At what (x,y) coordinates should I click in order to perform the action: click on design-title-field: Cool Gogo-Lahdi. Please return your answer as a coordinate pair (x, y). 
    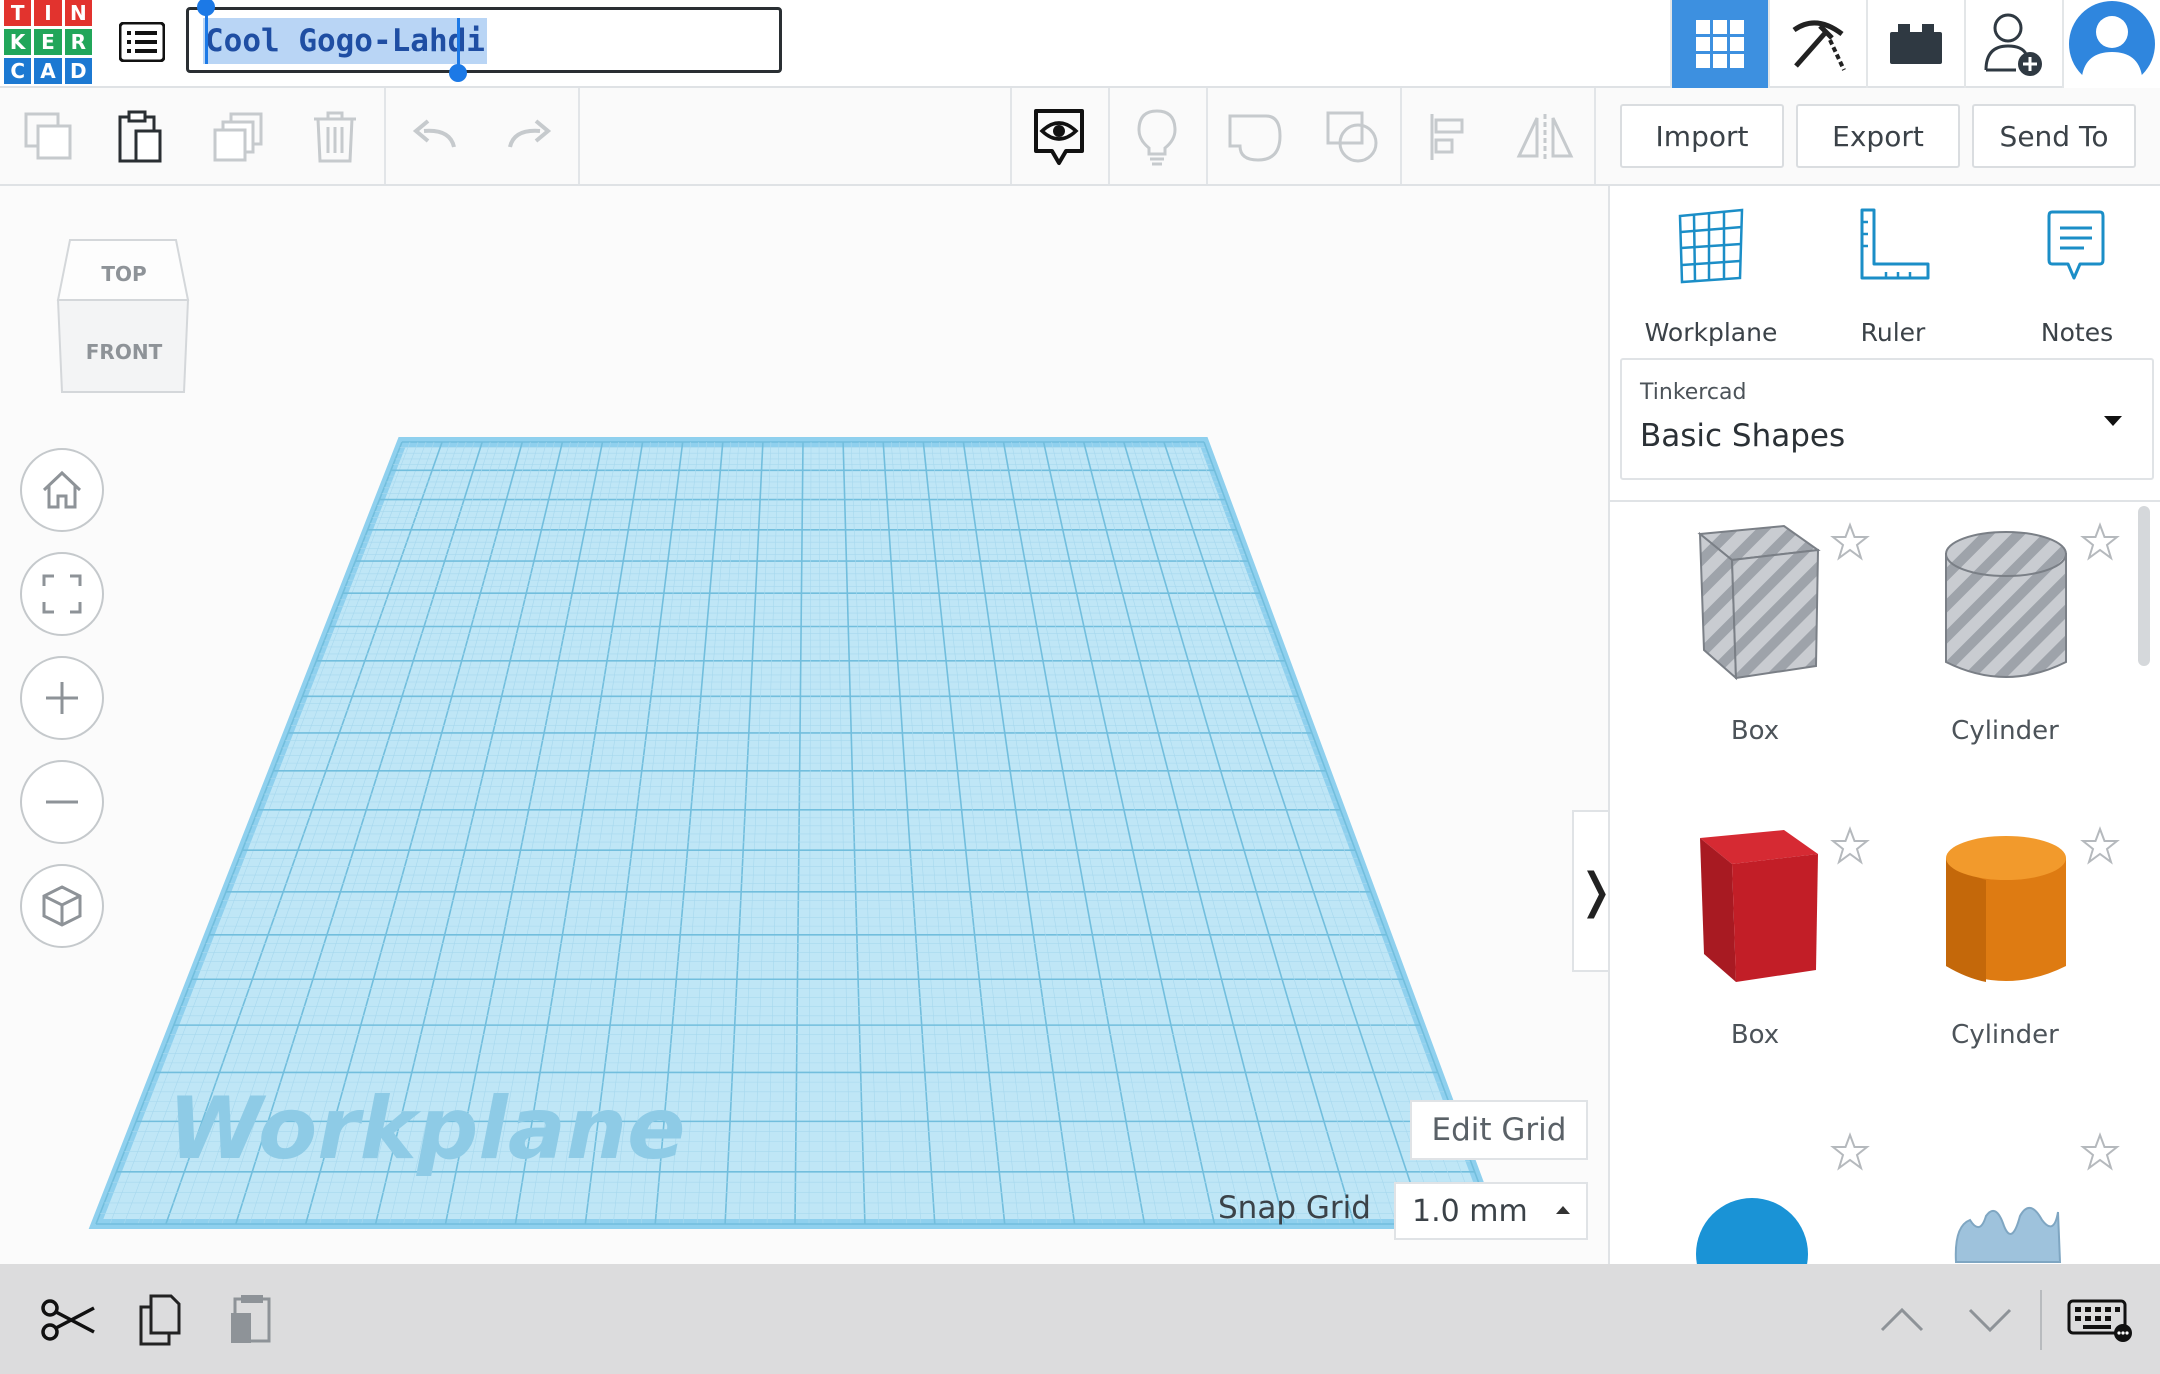
    Looking at the image, I should click on (484, 41).